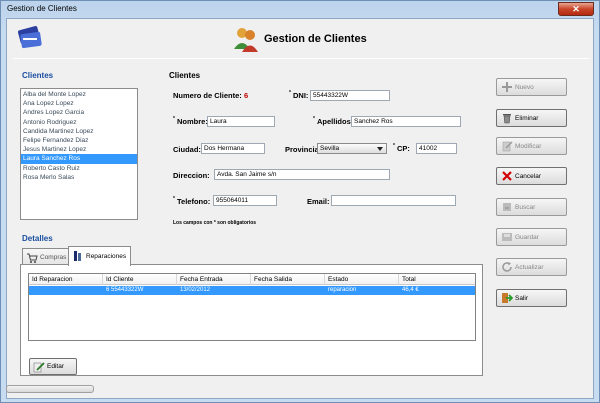 The height and width of the screenshot is (403, 600). I want to click on salir-button: Salir, so click(531, 298).